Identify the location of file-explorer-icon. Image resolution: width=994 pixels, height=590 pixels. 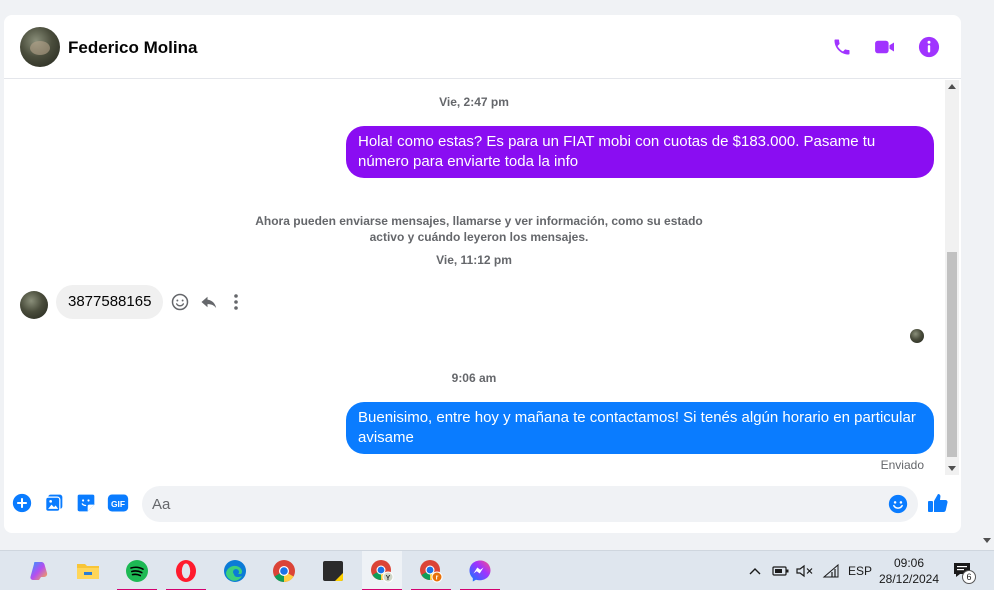
(88, 570).